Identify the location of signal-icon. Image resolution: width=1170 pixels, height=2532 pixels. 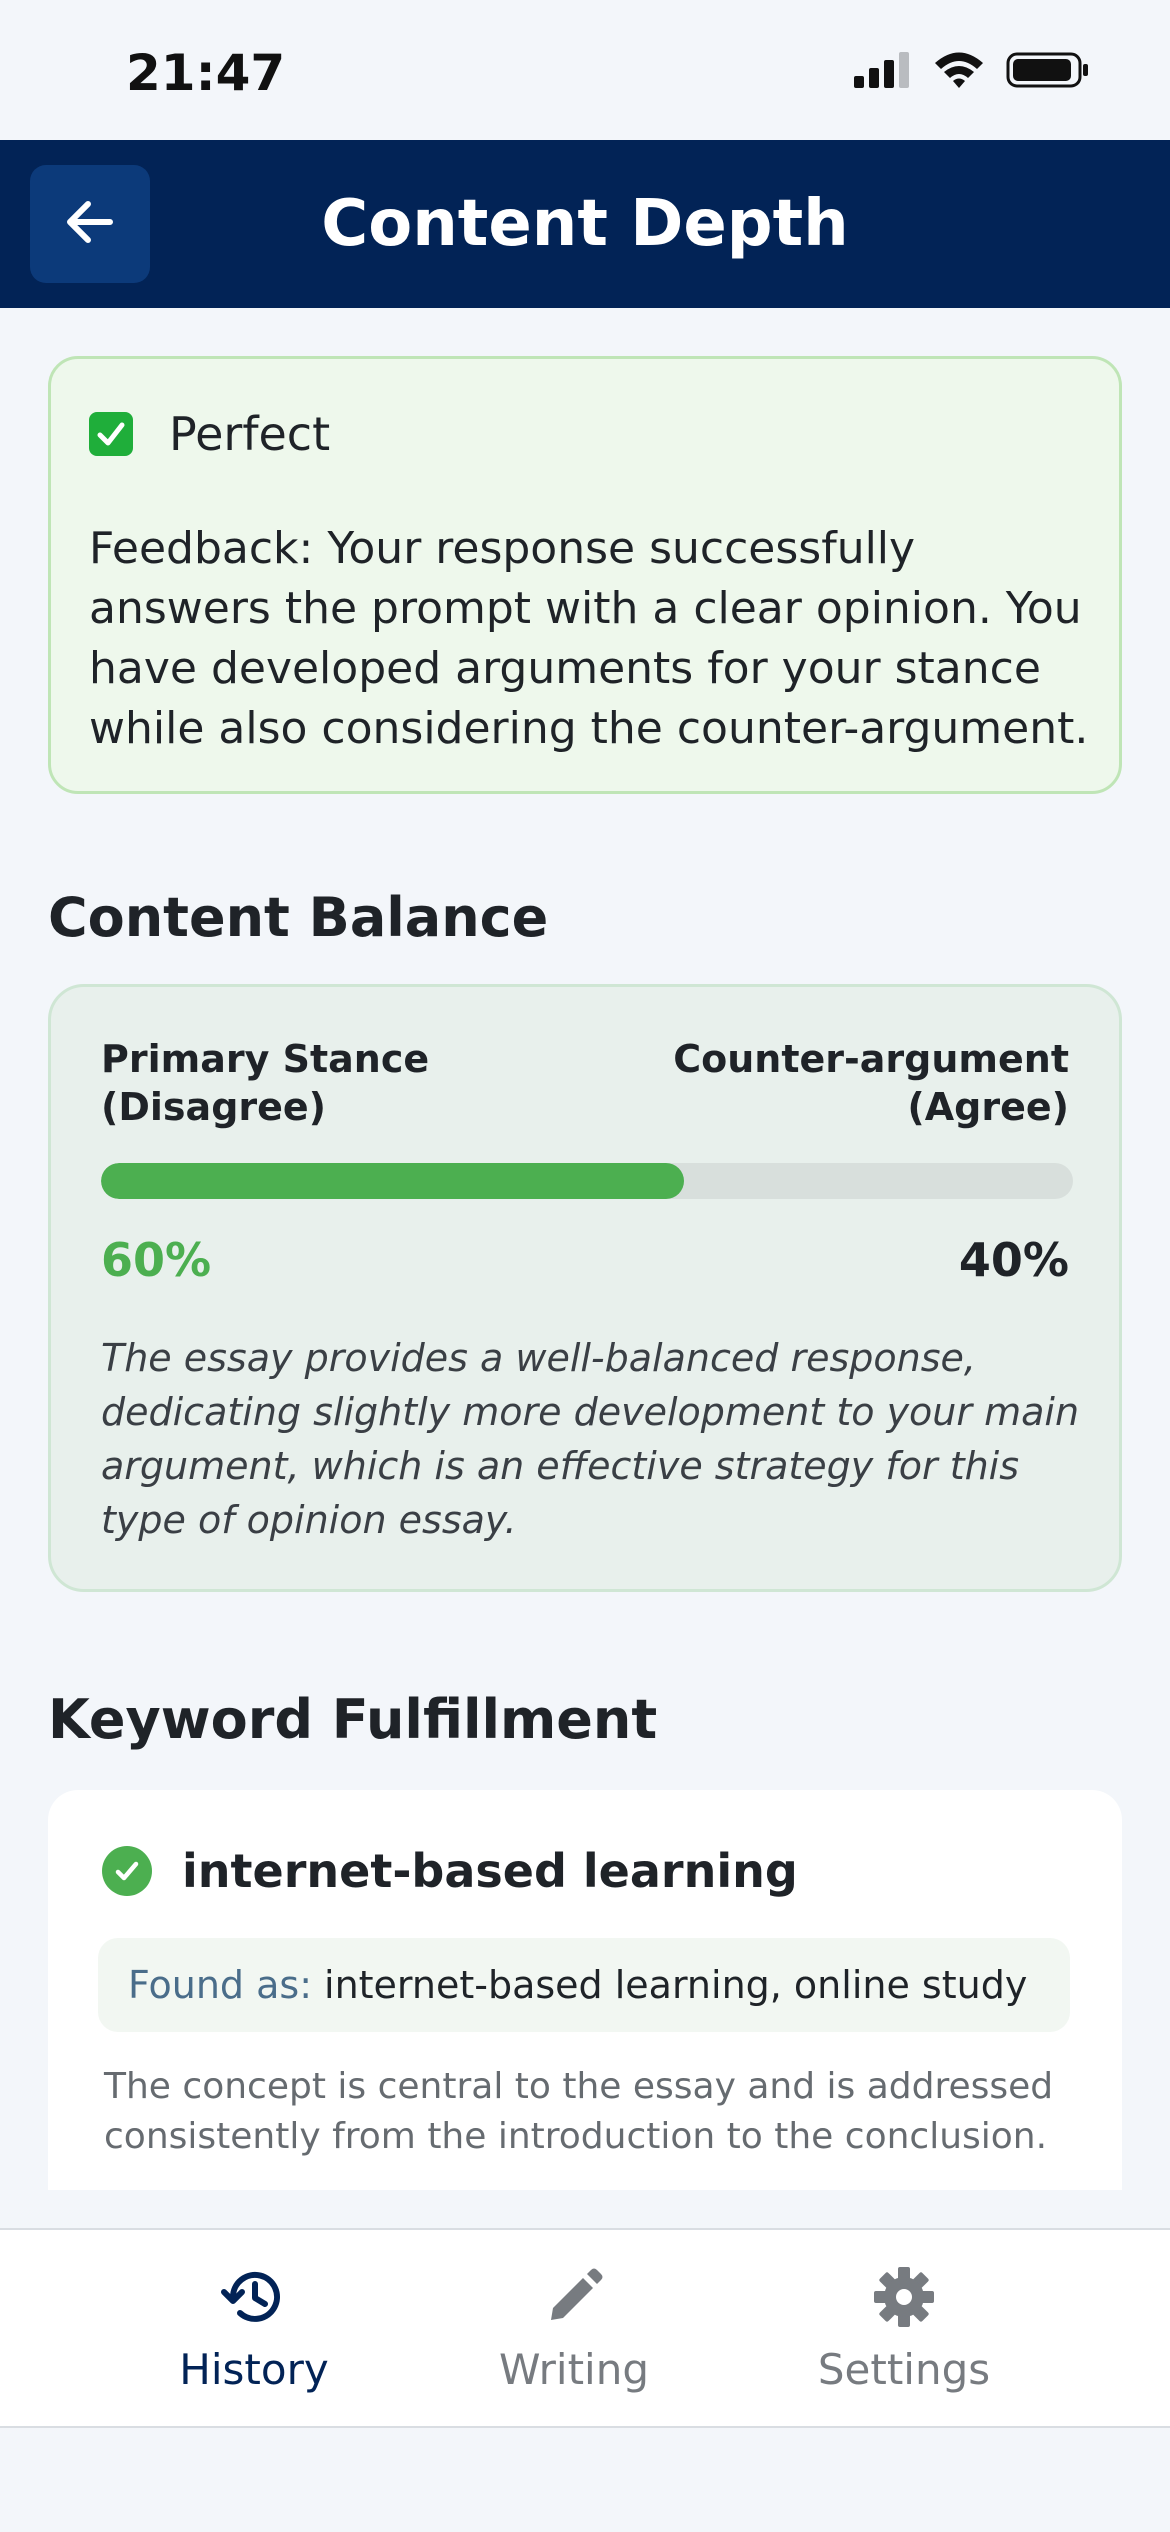
(882, 72).